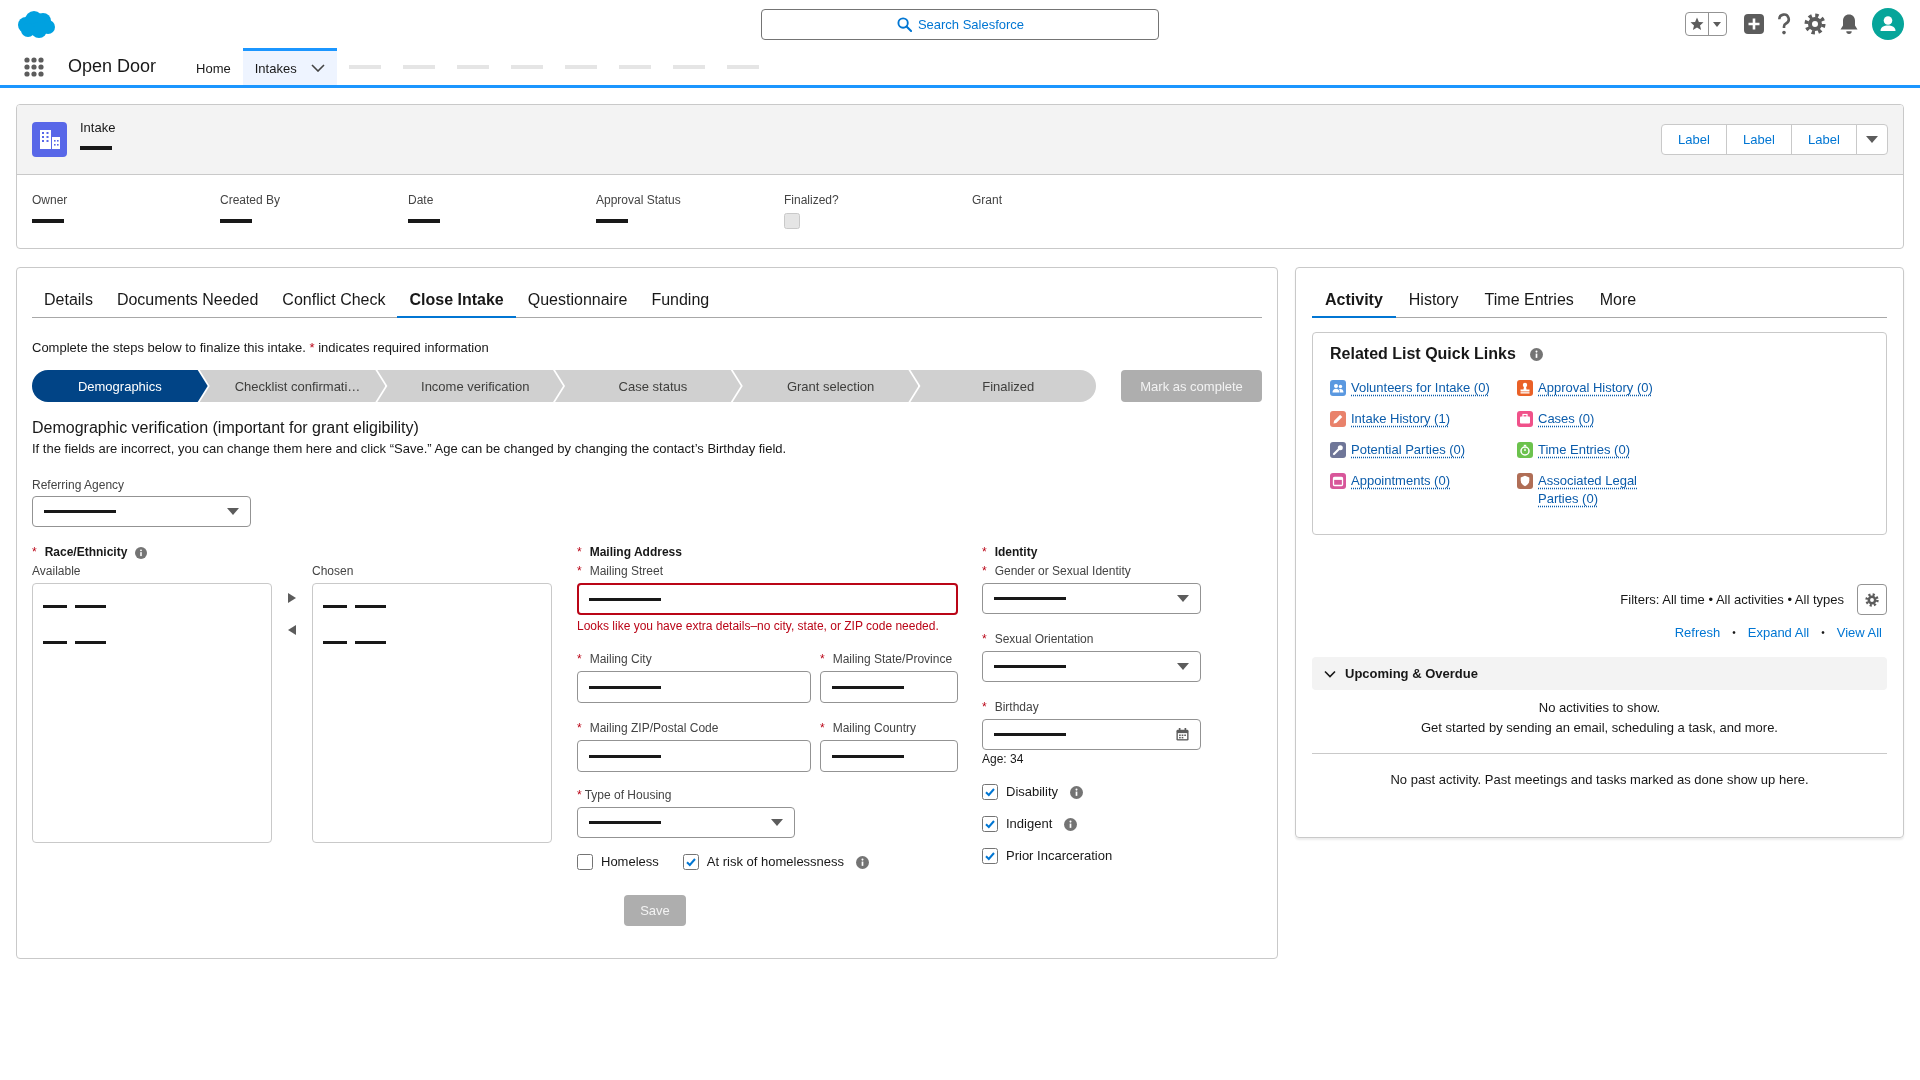 This screenshot has height=1080, width=1920. What do you see at coordinates (334, 300) in the screenshot?
I see `tab: Conflict Check` at bounding box center [334, 300].